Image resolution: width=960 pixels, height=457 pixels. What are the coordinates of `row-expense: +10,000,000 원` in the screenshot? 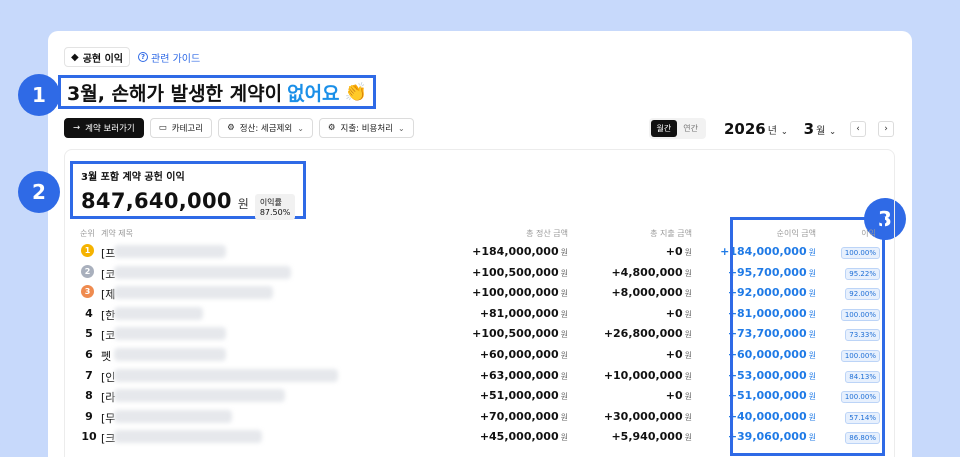 It's located at (647, 375).